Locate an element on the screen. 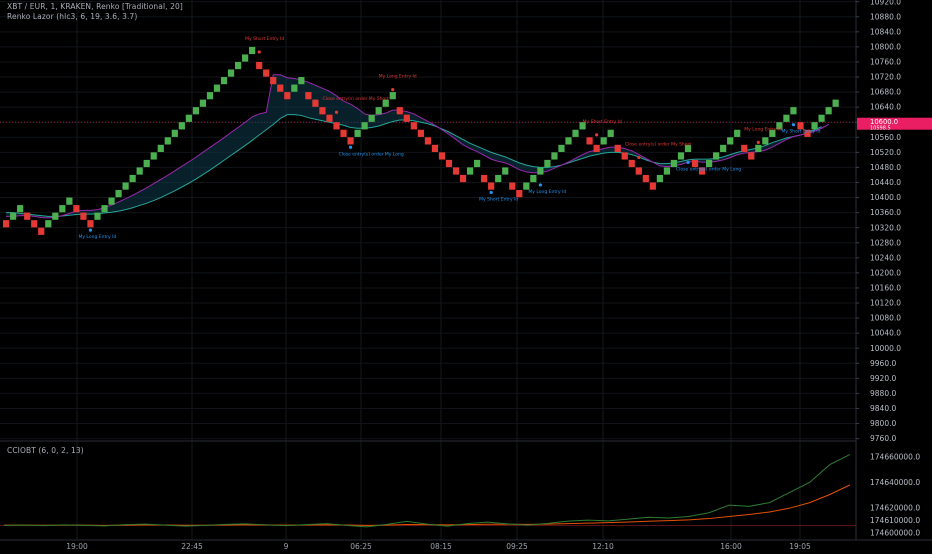  price-tick-label: 10000.0 is located at coordinates (885, 348).